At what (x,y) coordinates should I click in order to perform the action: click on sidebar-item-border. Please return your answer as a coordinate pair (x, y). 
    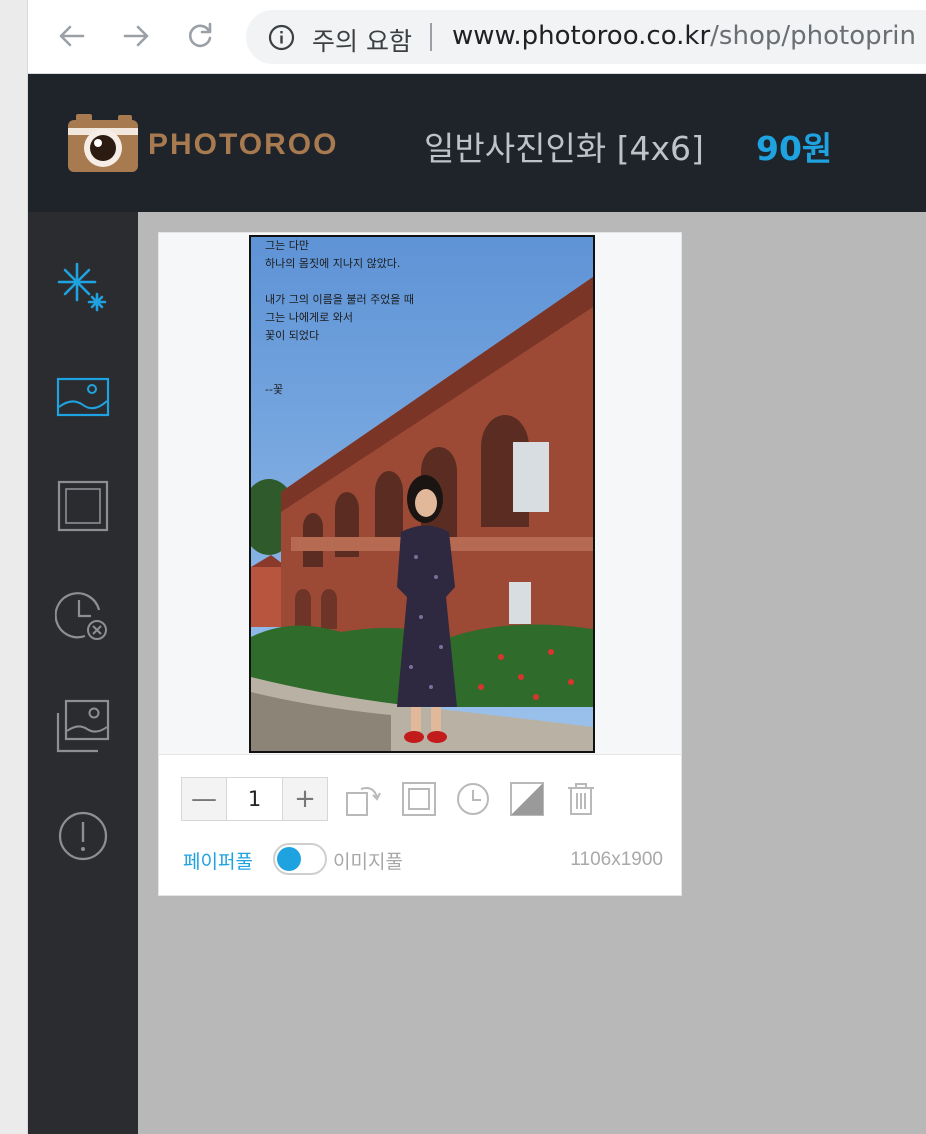
    Looking at the image, I should click on (83, 506).